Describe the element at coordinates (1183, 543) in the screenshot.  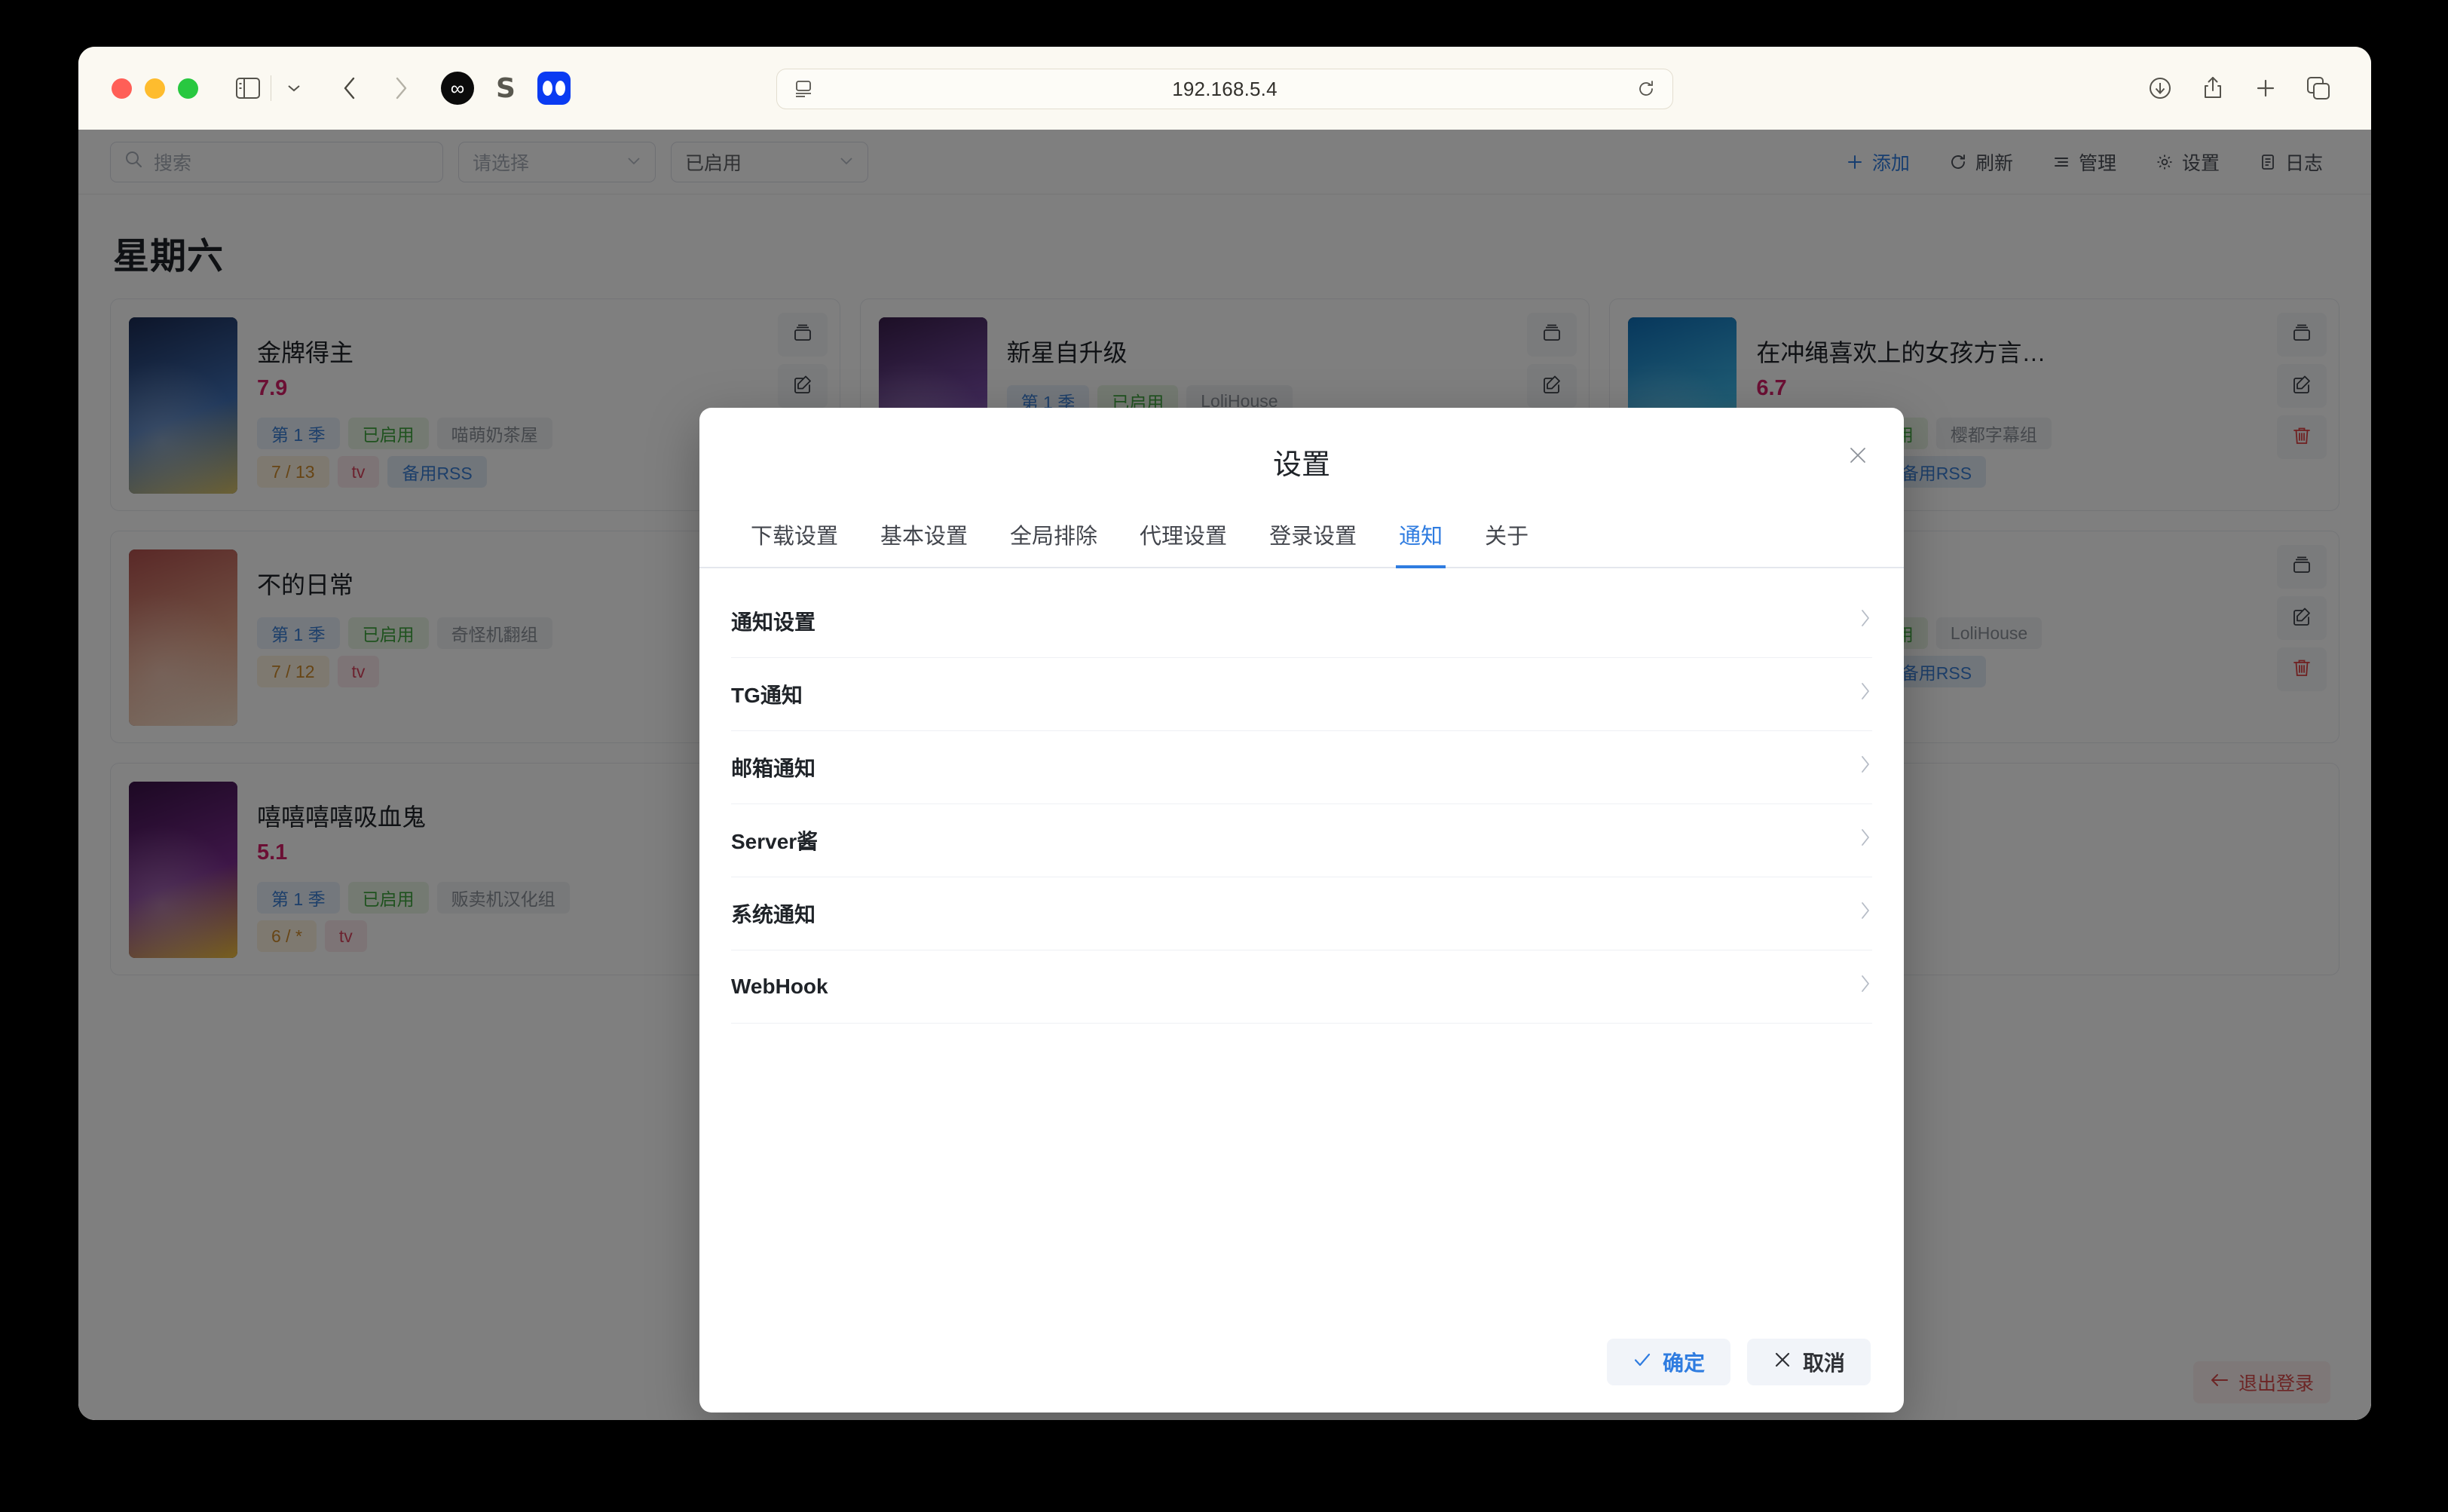
I see `tab-4: 代理设置` at that location.